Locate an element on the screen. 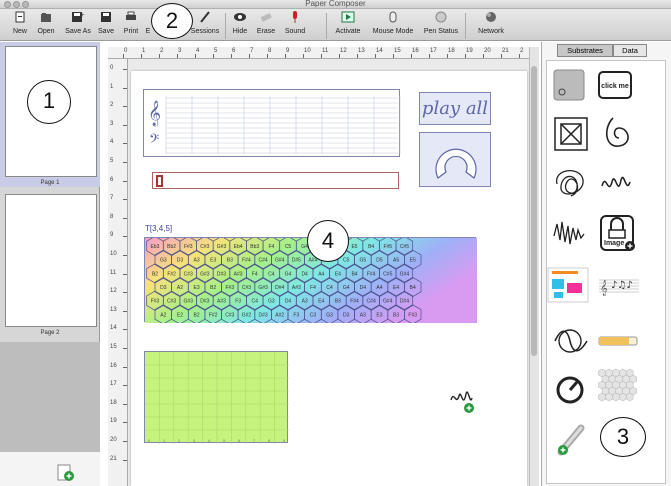  tonnetz-note-label: E2 is located at coordinates (180, 315).